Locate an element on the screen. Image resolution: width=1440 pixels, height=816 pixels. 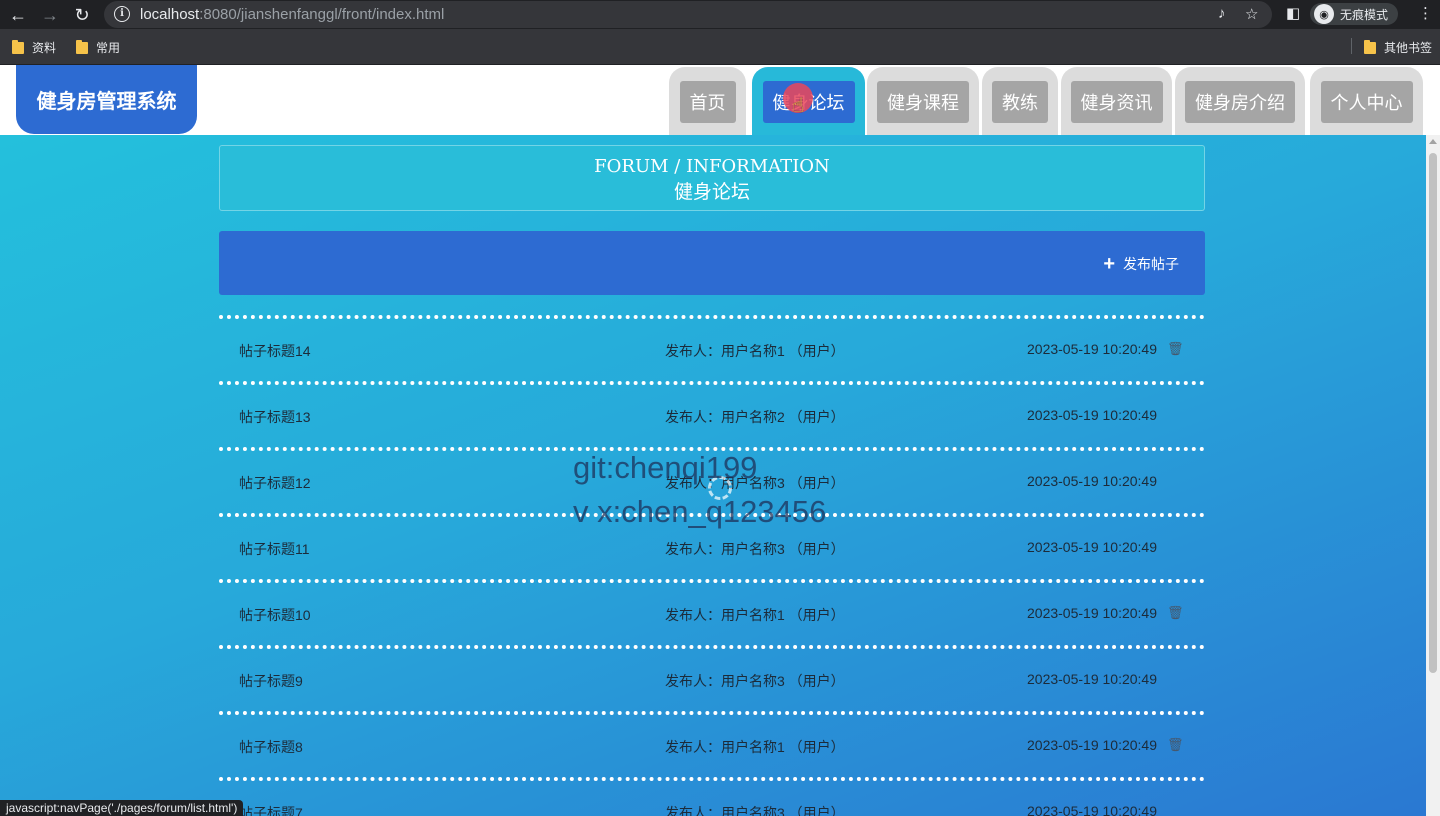
nav-tab-label: 健身资讯 is located at coordinates (1116, 102).